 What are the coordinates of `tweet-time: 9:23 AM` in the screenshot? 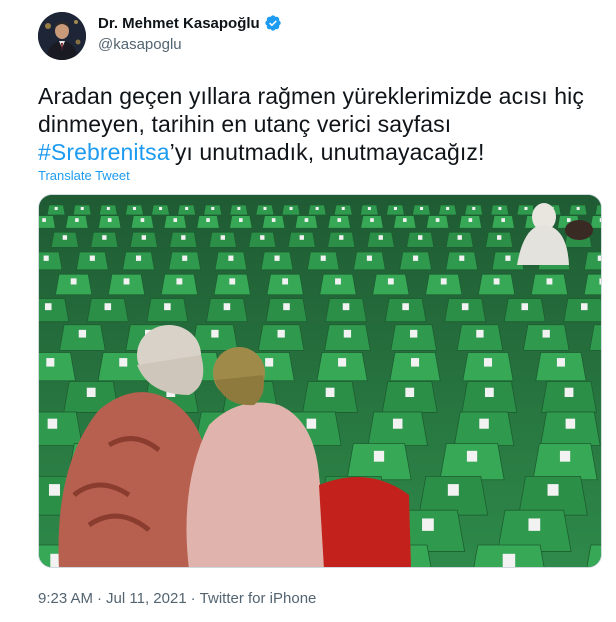 It's located at (65, 598).